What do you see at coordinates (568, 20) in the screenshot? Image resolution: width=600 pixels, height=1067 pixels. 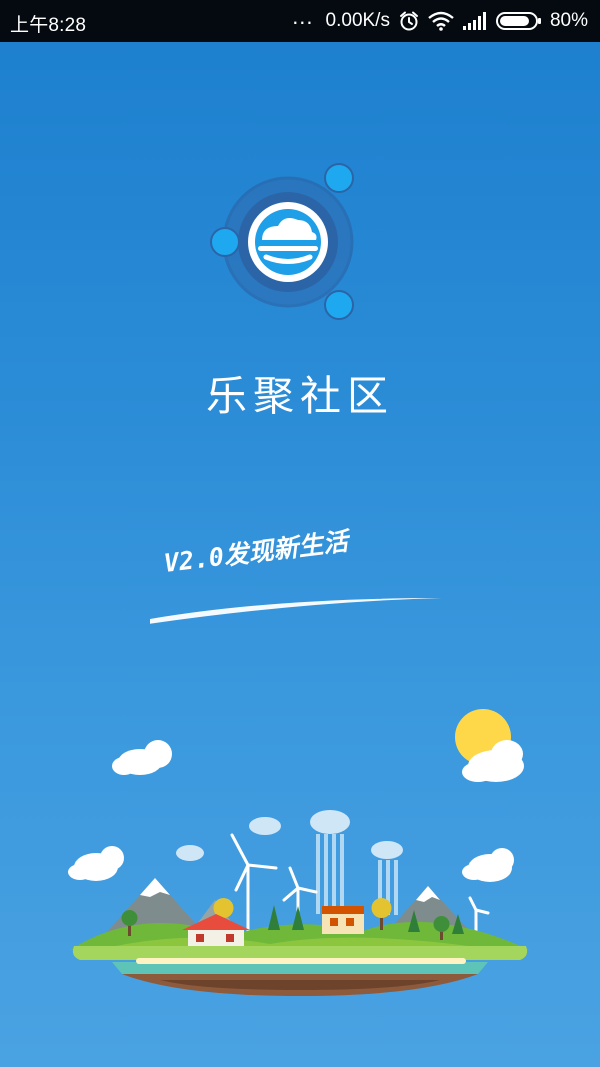 I see `battery-percent: 80%` at bounding box center [568, 20].